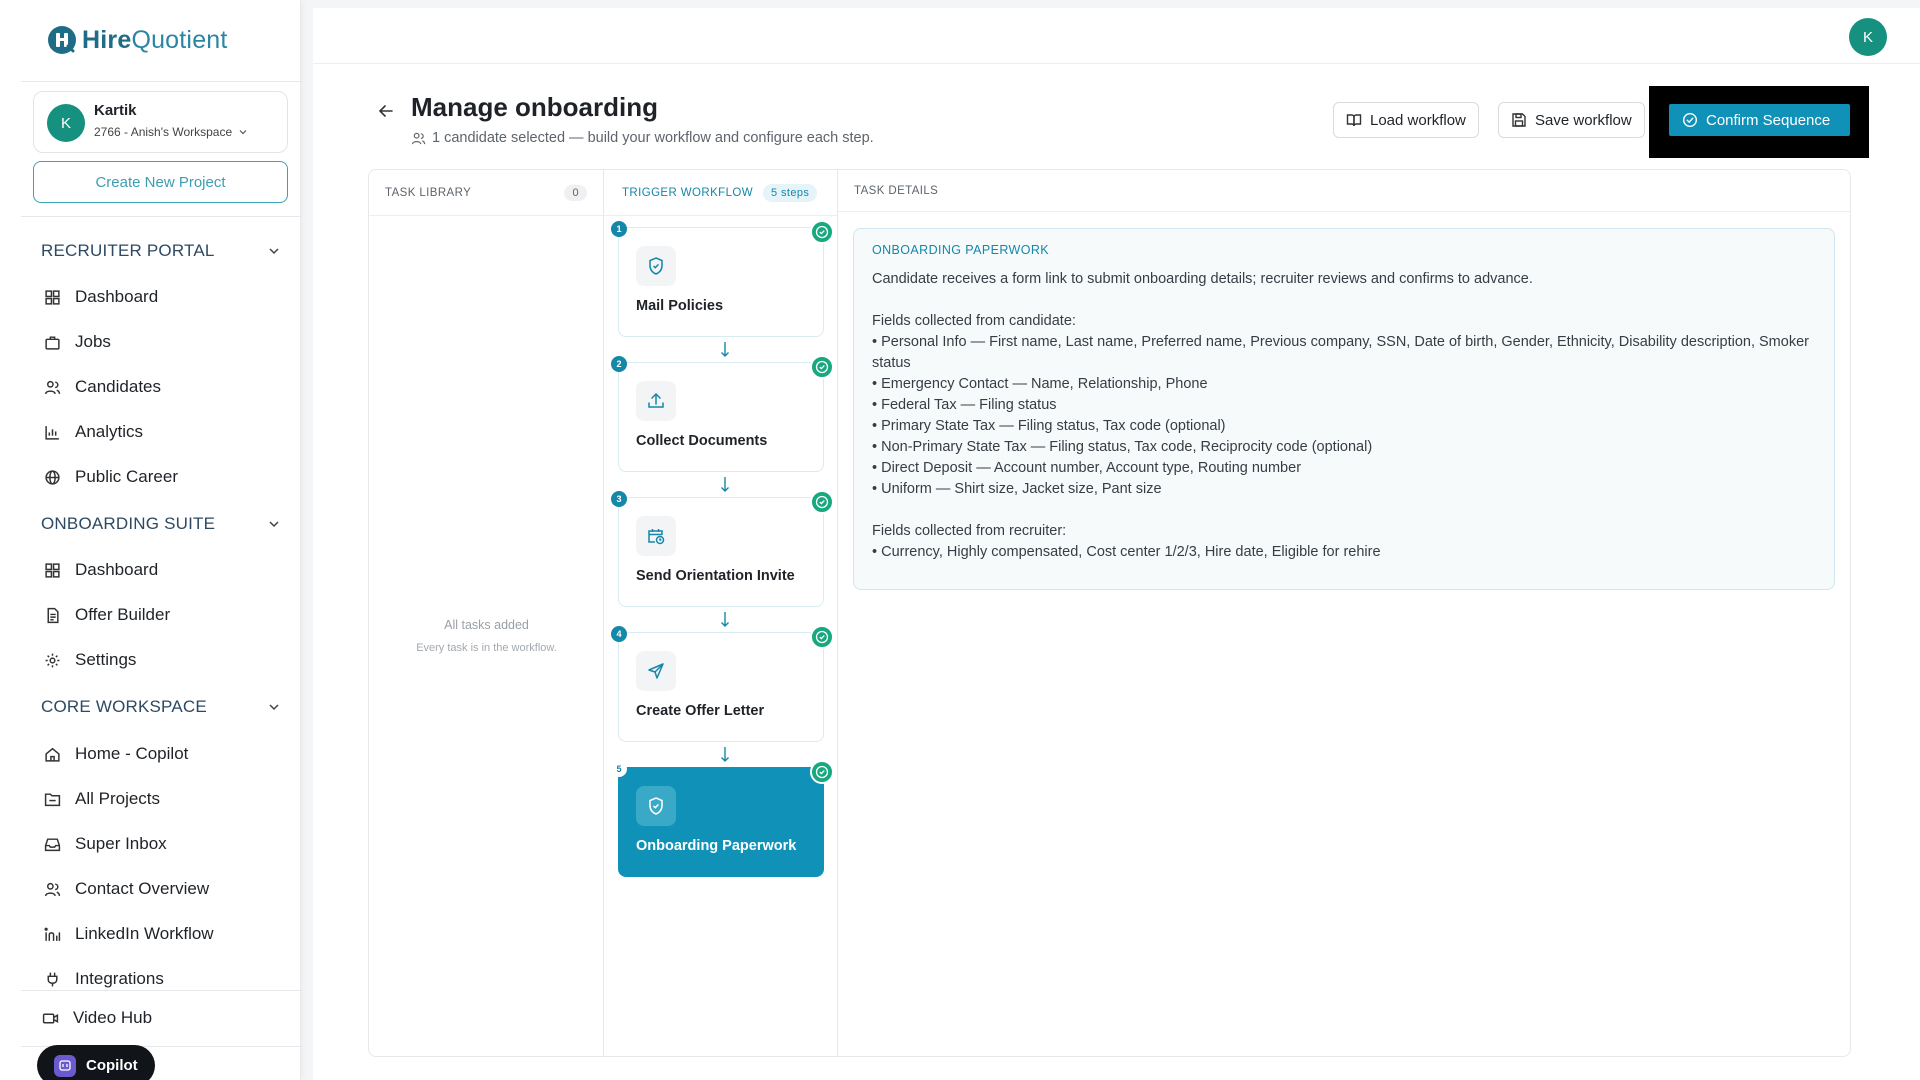  Describe the element at coordinates (101, 297) in the screenshot. I see `sidebar-item-dashboard: Dashboard` at that location.